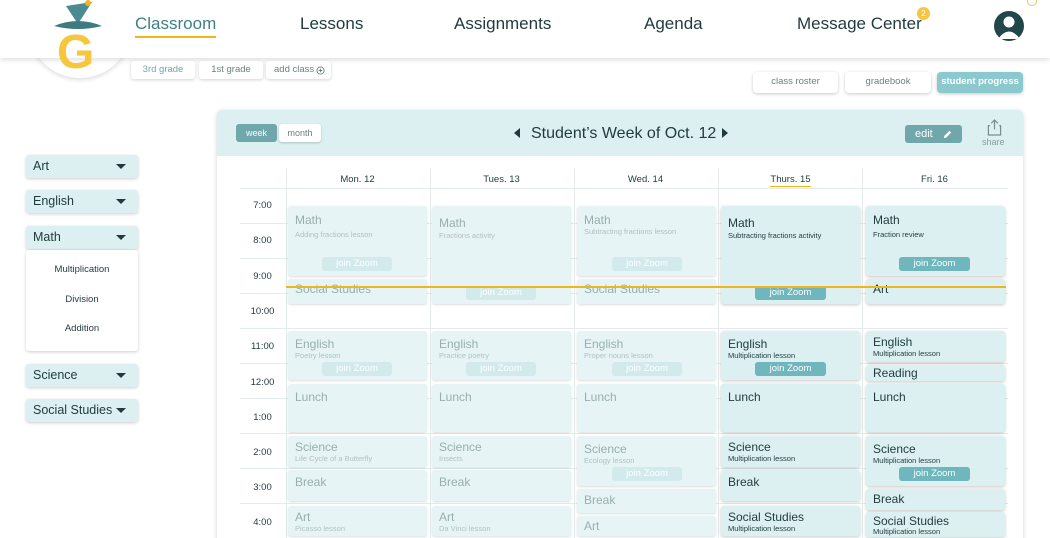  I want to click on edit-button: edit, so click(933, 134).